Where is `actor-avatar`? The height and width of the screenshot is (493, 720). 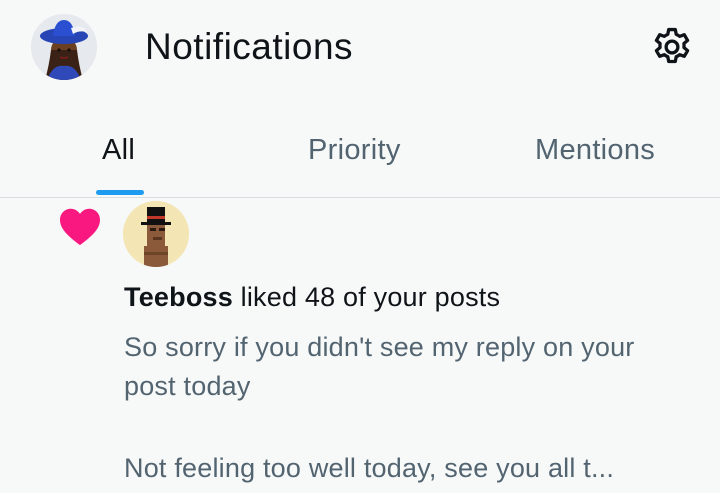 actor-avatar is located at coordinates (156, 234).